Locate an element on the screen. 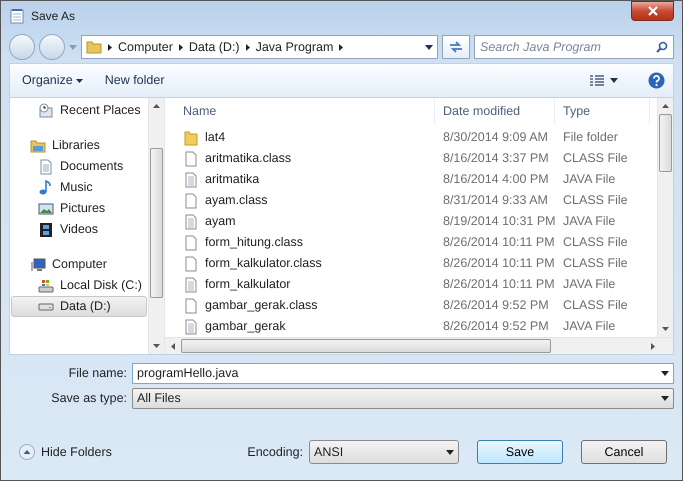  save-type-label: Save as type: is located at coordinates (88, 399).